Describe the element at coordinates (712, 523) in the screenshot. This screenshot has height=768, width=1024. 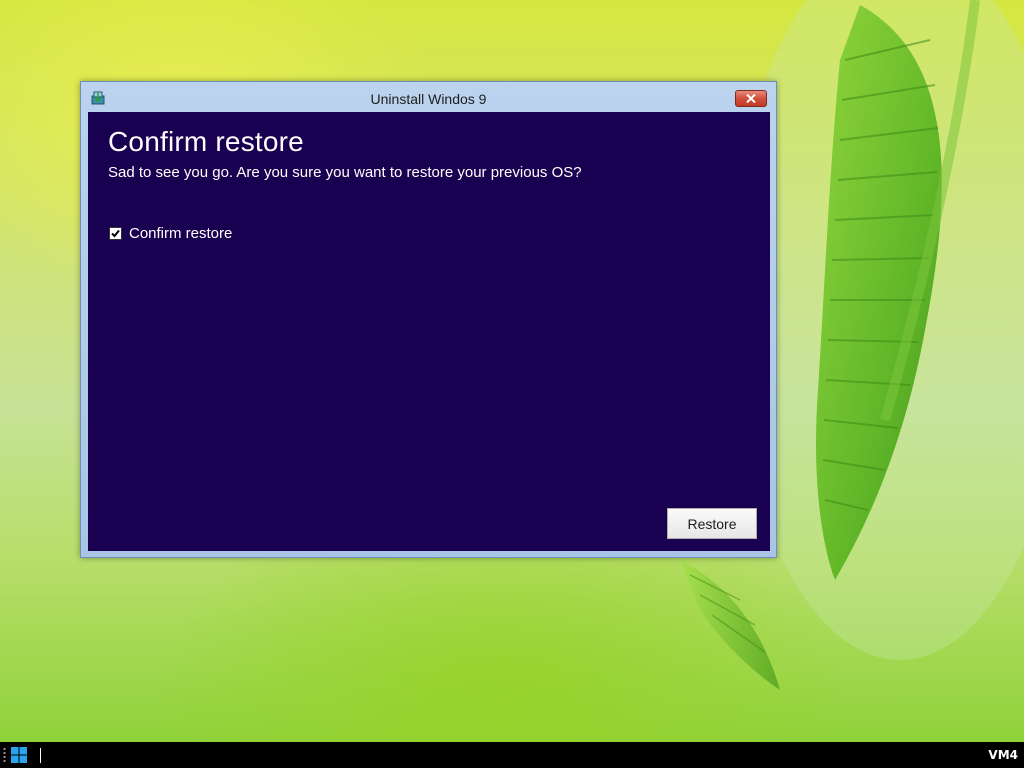
I see `restore-button: Restore` at that location.